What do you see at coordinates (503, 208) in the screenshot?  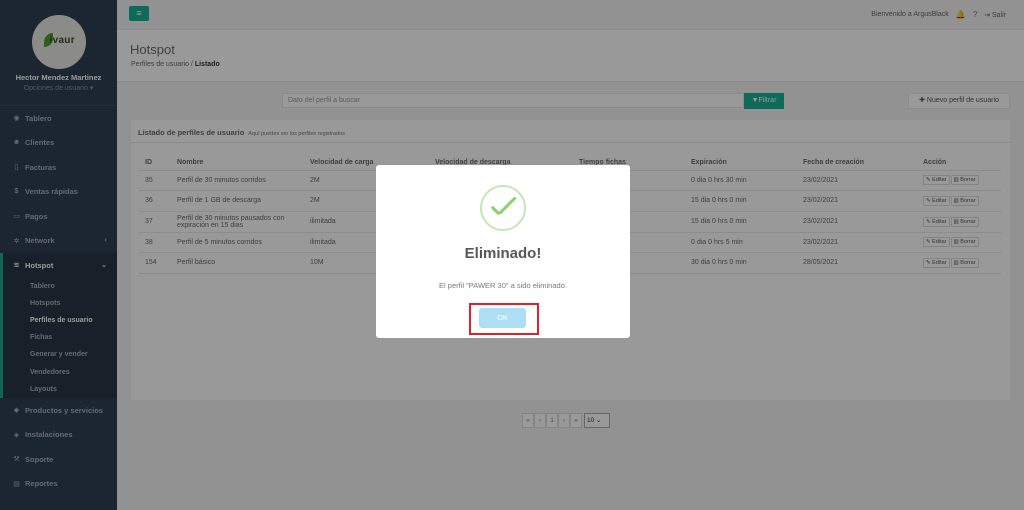 I see `success-check-icon` at bounding box center [503, 208].